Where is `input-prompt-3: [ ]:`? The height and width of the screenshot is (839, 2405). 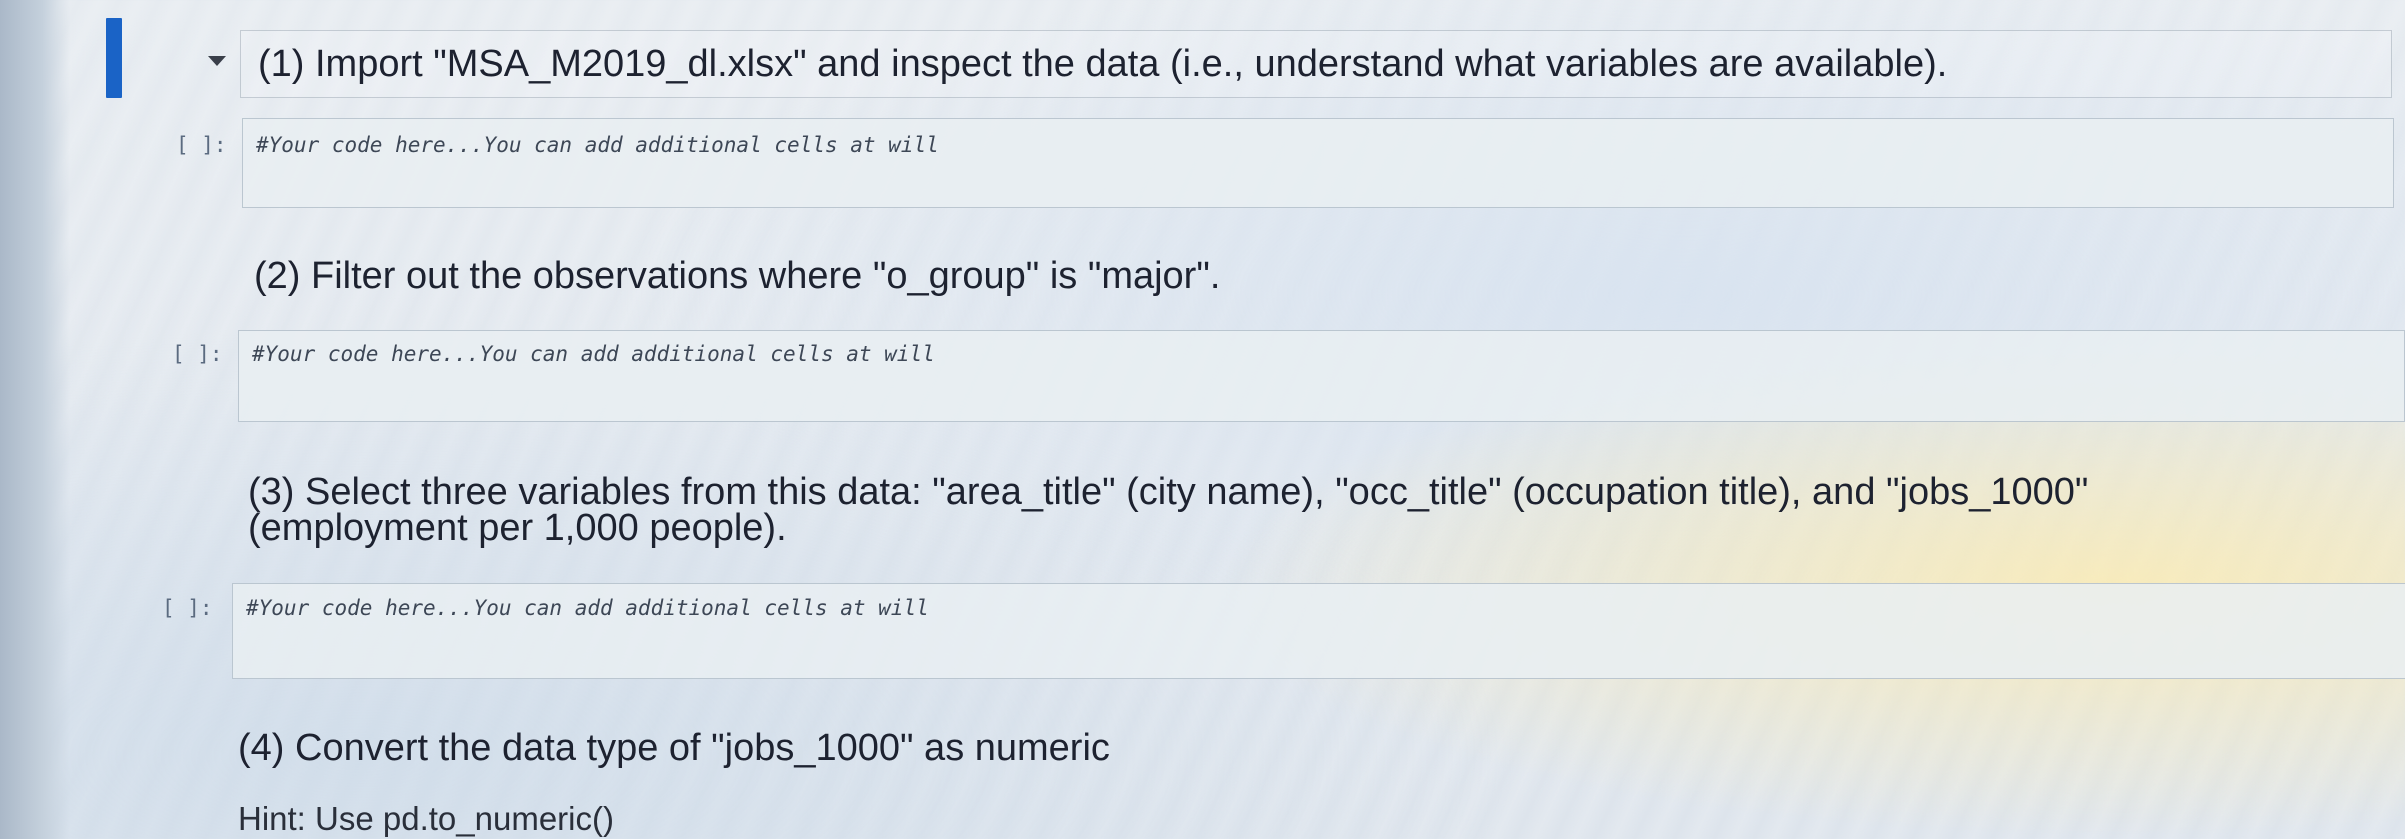
input-prompt-3: [ ]: is located at coordinates (187, 608).